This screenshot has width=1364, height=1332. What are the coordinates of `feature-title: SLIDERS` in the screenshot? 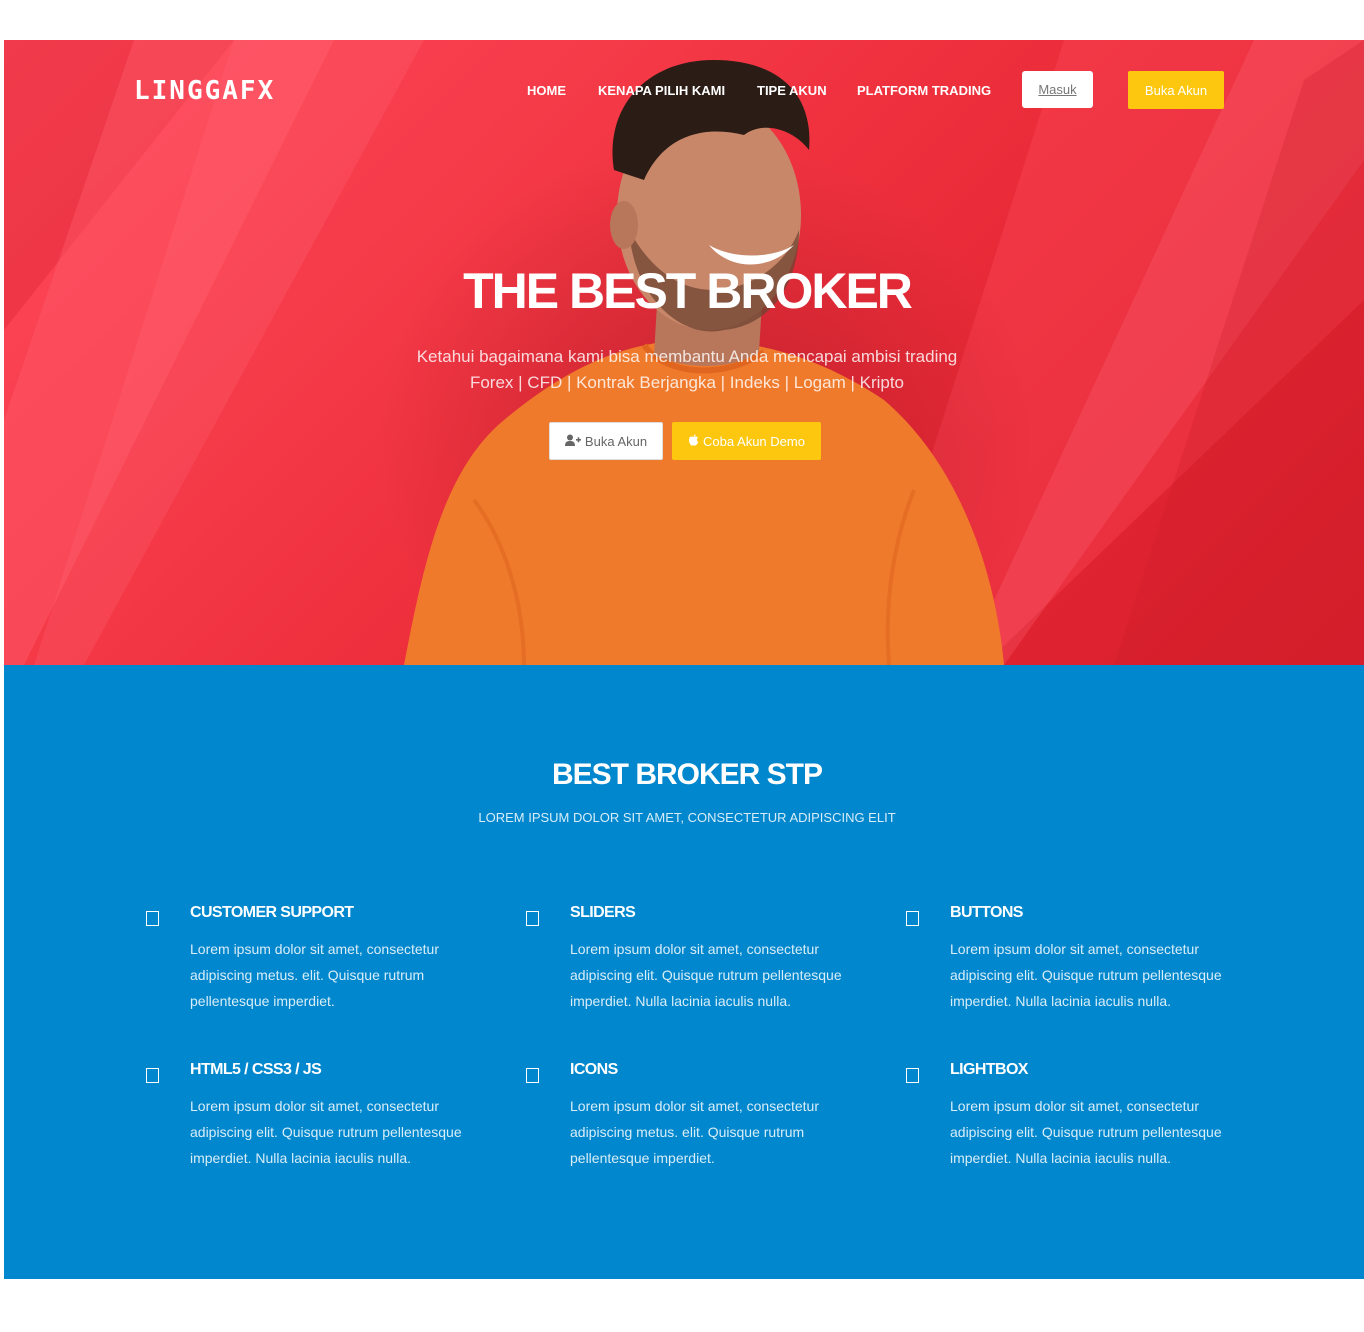 It's located at (603, 912).